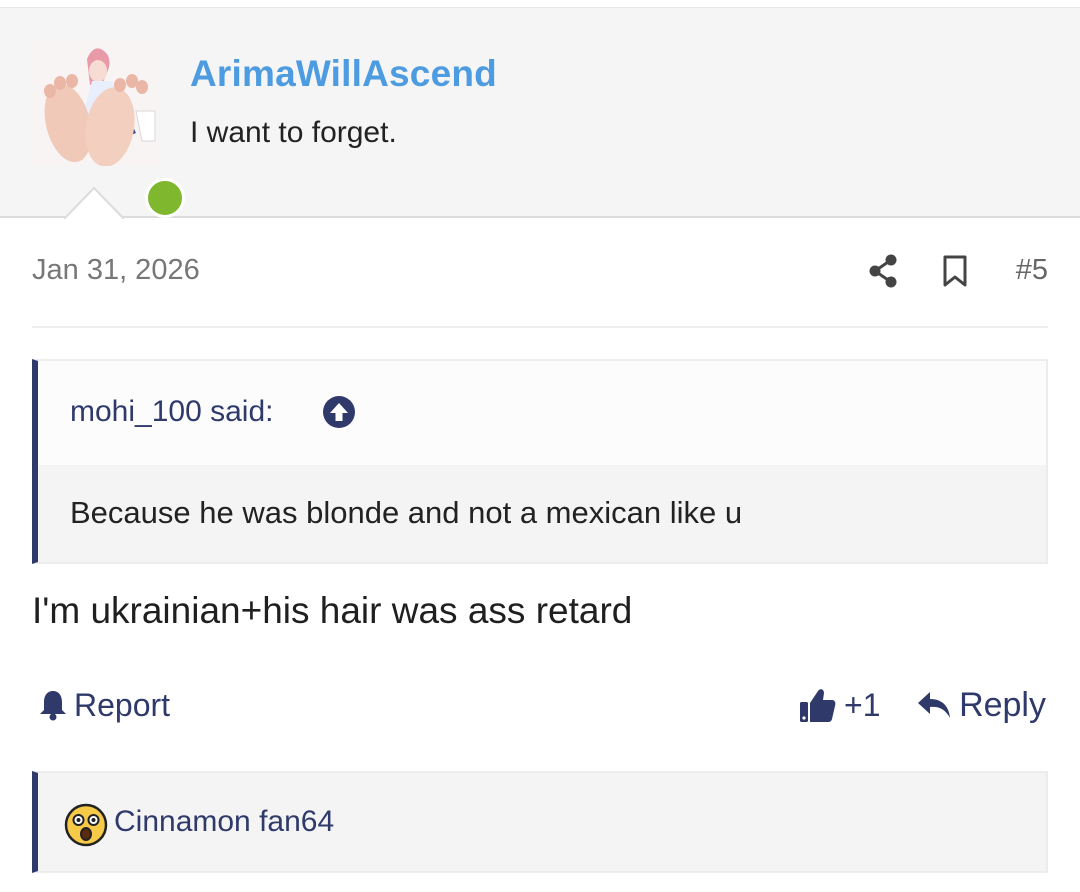 The width and height of the screenshot is (1080, 892). Describe the element at coordinates (171, 412) in the screenshot. I see `quote-author: mohi_100 said:` at that location.